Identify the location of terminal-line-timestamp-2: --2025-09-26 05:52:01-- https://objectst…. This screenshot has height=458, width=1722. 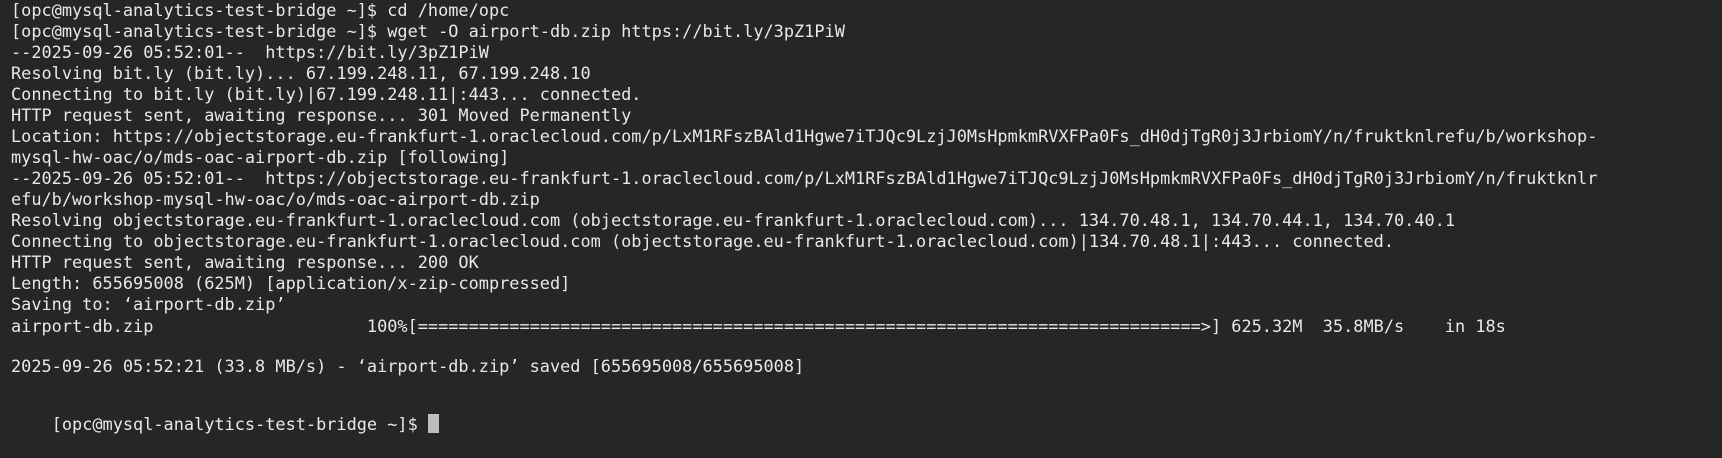
(804, 178).